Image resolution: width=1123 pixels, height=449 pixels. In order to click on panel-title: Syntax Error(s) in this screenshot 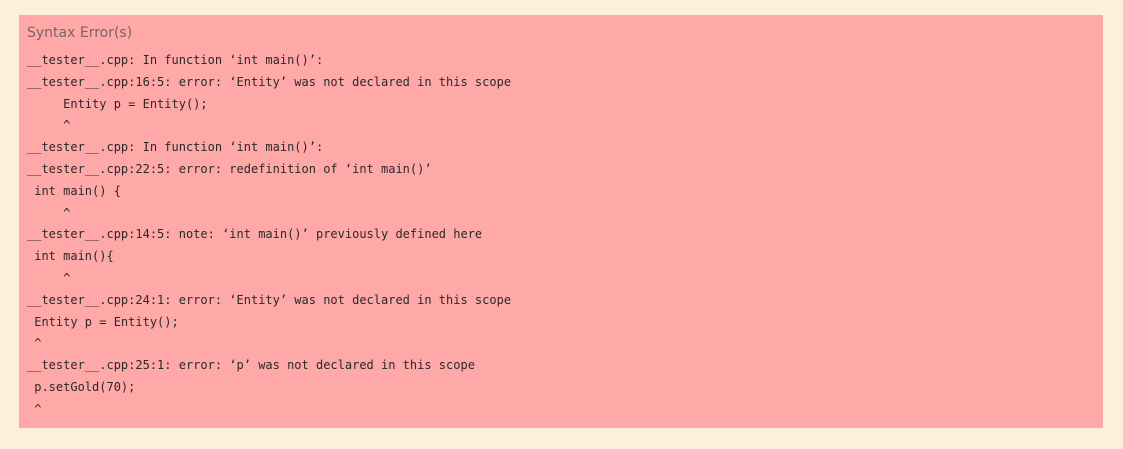, I will do `click(80, 33)`.